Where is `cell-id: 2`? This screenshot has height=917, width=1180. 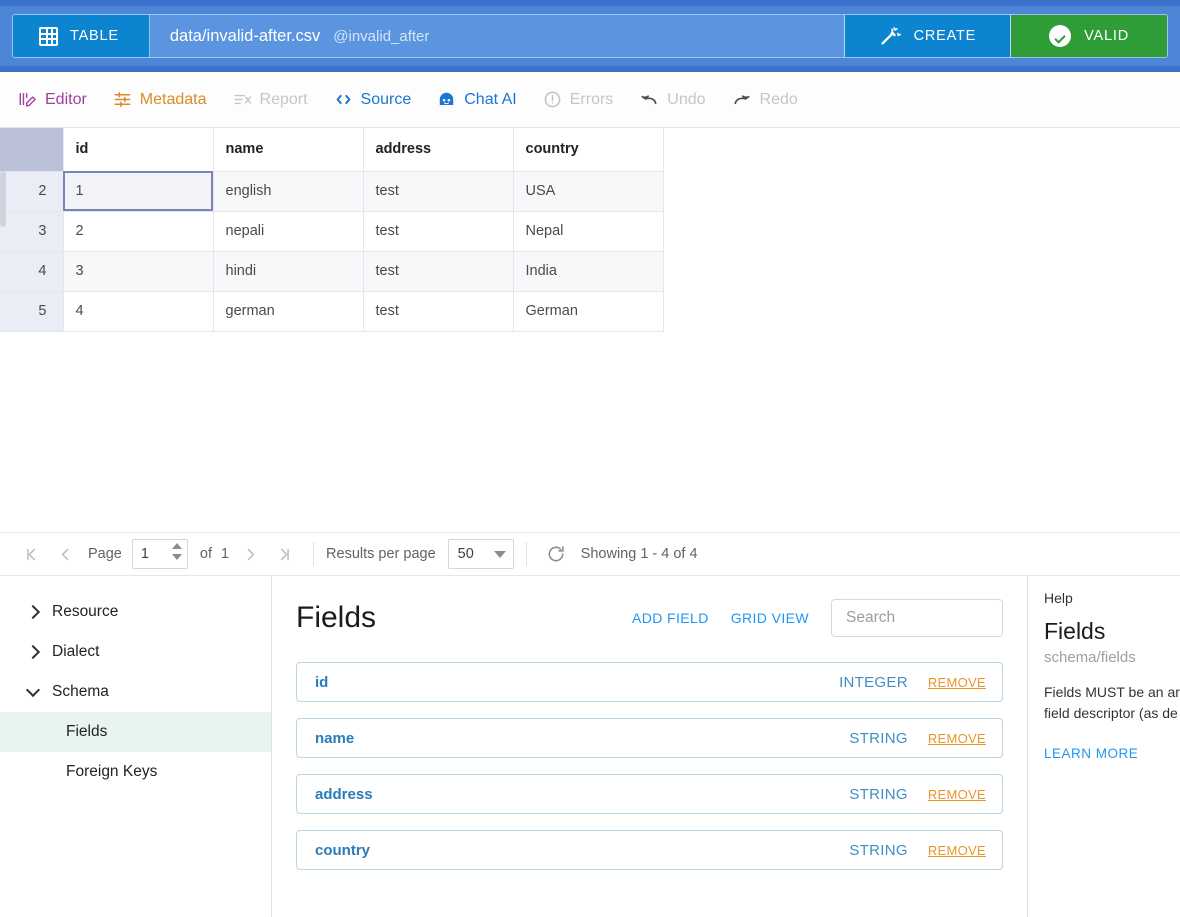 cell-id: 2 is located at coordinates (138, 231).